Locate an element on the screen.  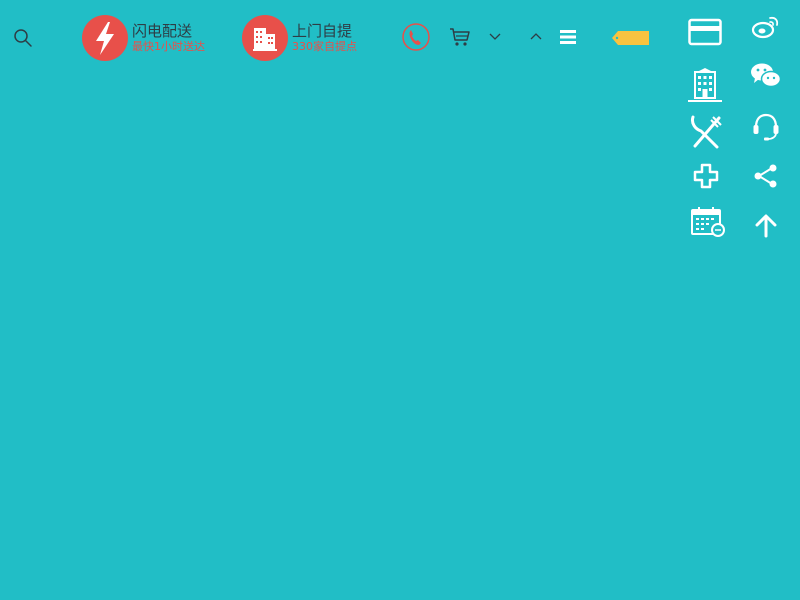
chevron-down-icon is located at coordinates (495, 37).